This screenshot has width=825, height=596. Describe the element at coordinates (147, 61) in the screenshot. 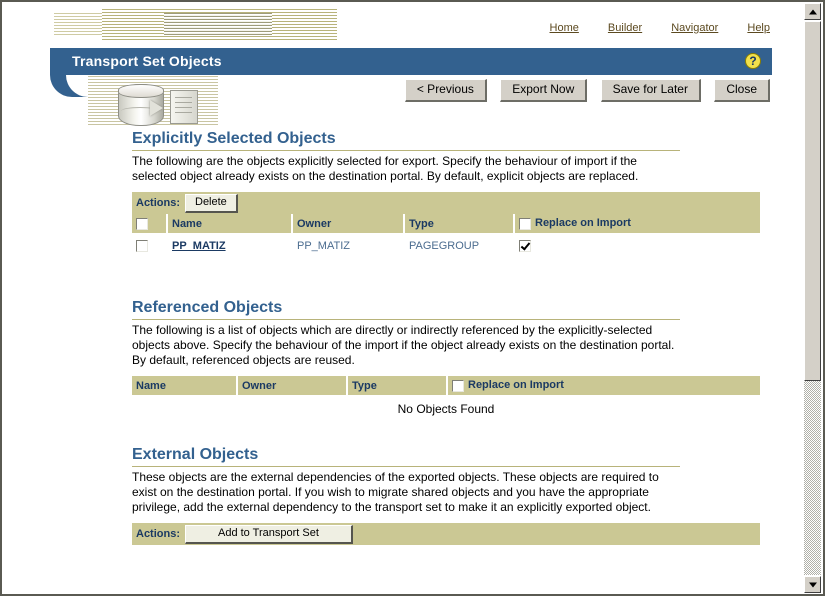

I see `page-title: Transport Set Objects` at that location.